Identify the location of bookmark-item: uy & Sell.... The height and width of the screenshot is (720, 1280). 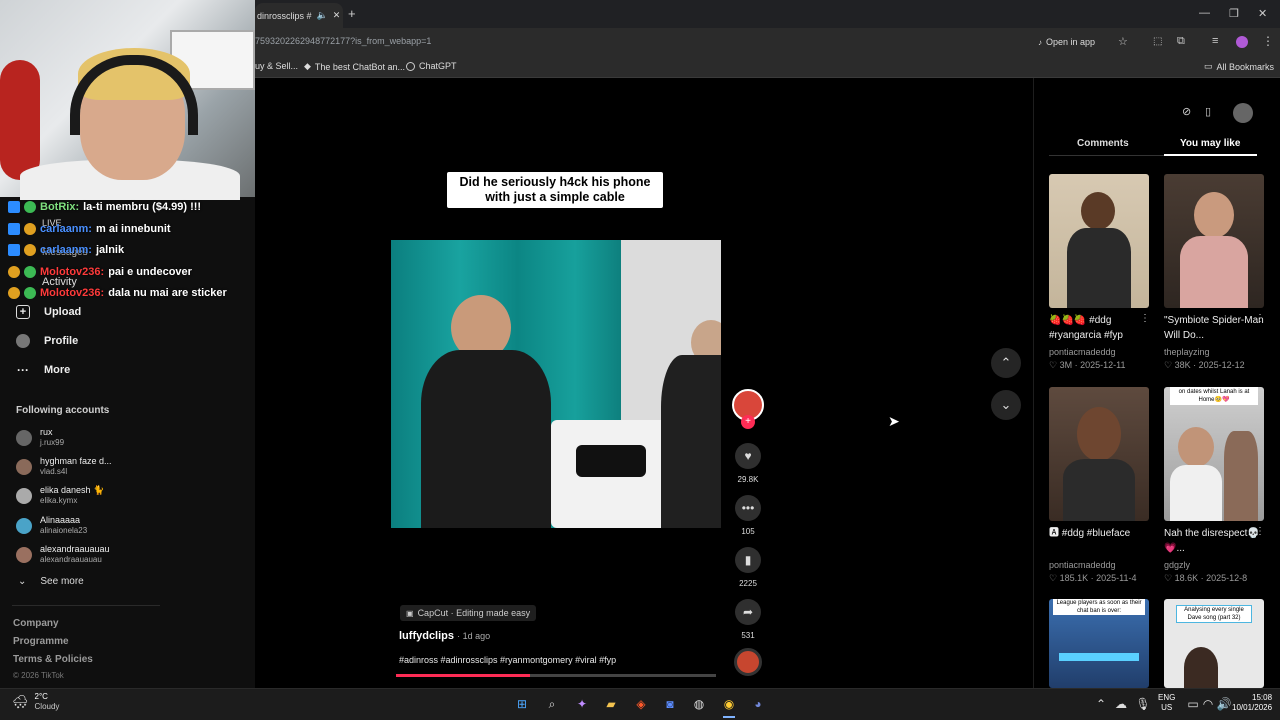
(276, 66).